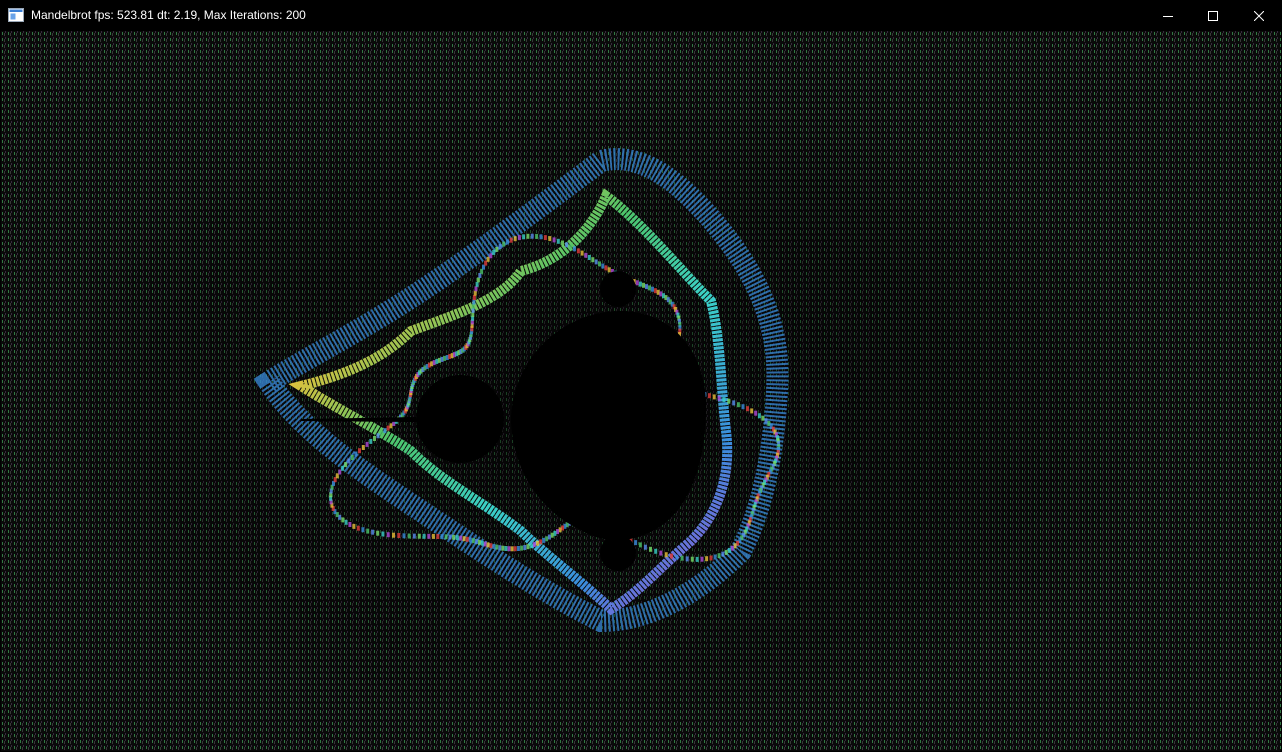  I want to click on maximize-button, so click(1213, 15).